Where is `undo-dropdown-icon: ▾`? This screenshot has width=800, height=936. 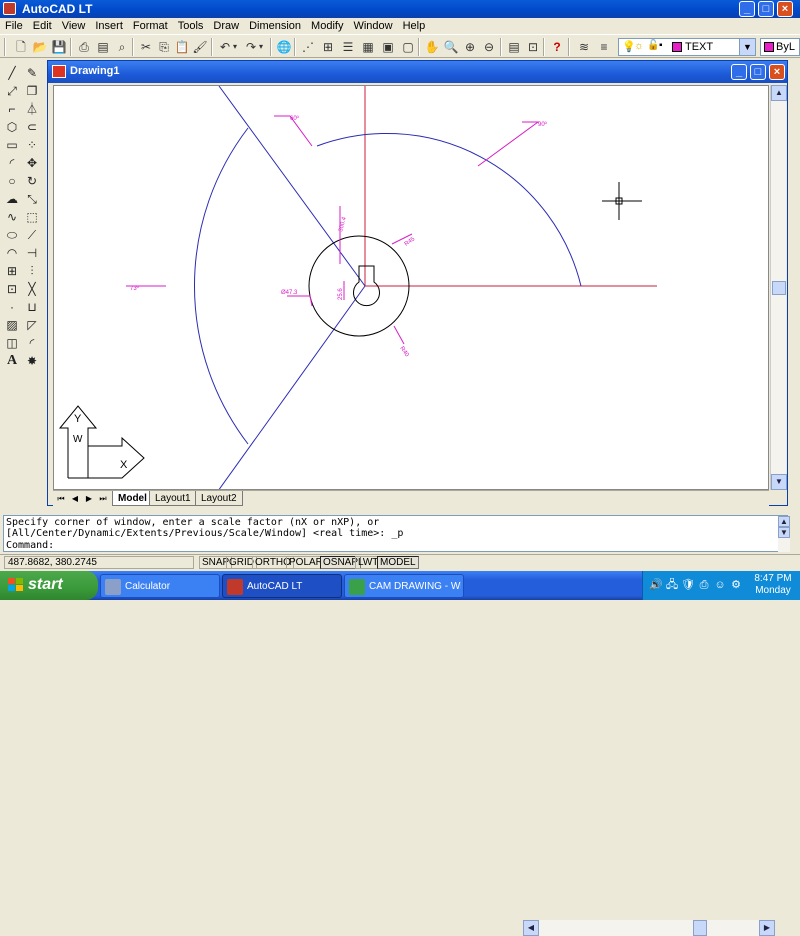 undo-dropdown-icon: ▾ is located at coordinates (235, 47).